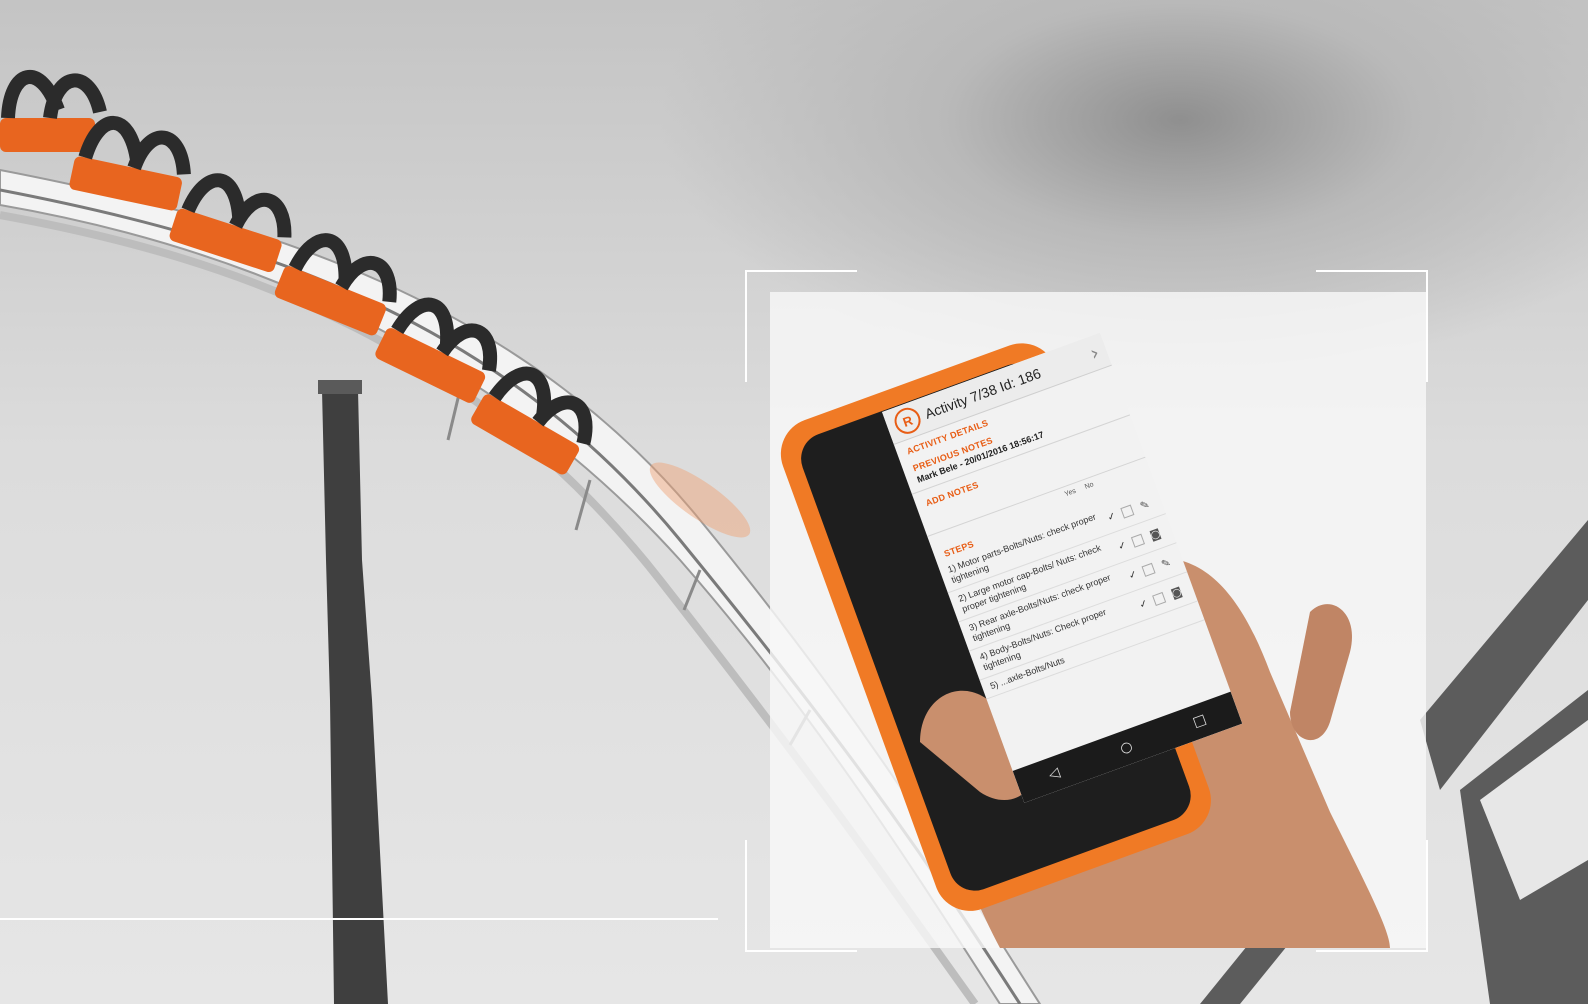 The image size is (1588, 1004). What do you see at coordinates (1054, 774) in the screenshot?
I see `back-triangle-icon: ◁` at bounding box center [1054, 774].